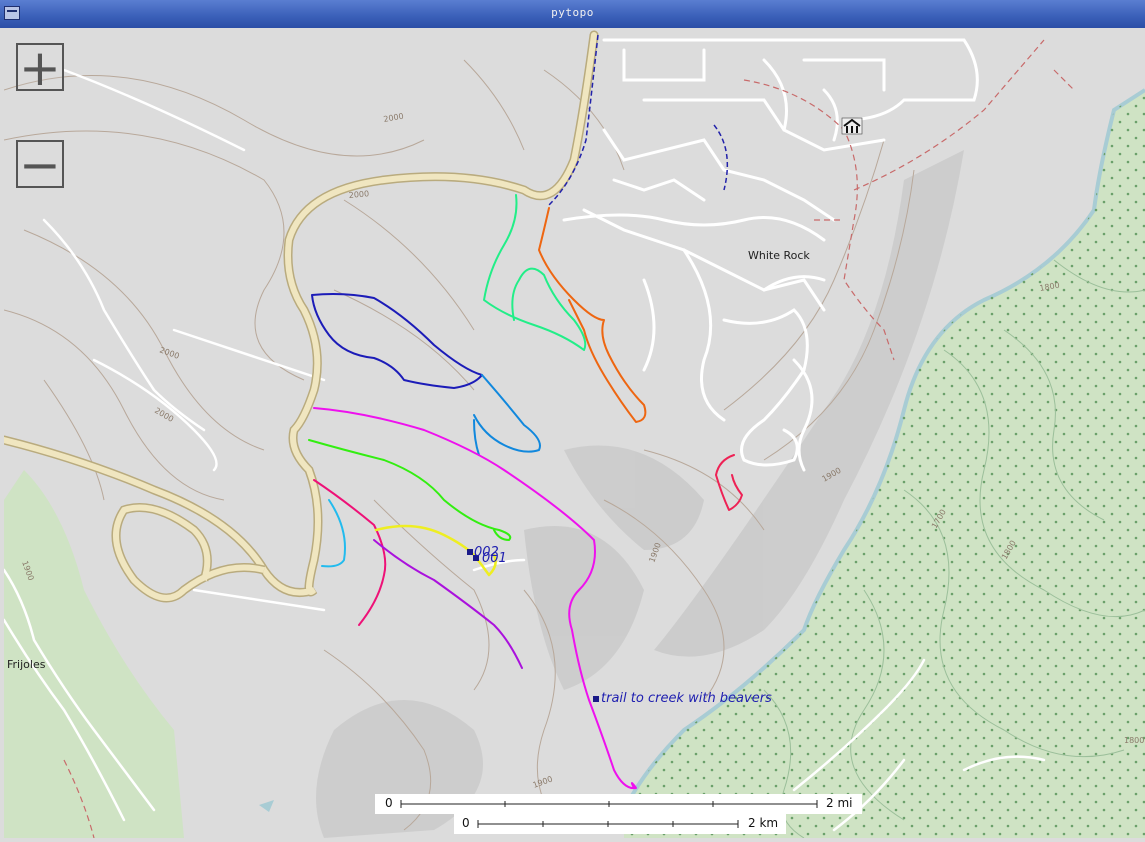  What do you see at coordinates (466, 823) in the screenshot?
I see `scale-km-start: 0` at bounding box center [466, 823].